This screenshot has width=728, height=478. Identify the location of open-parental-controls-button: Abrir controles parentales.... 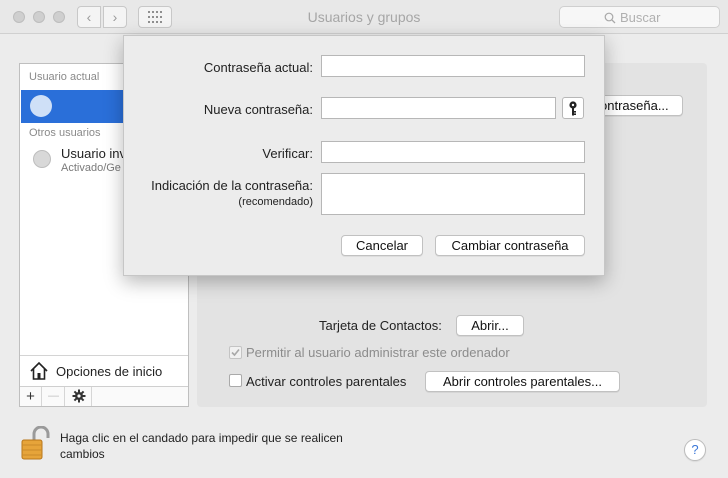
(522, 381).